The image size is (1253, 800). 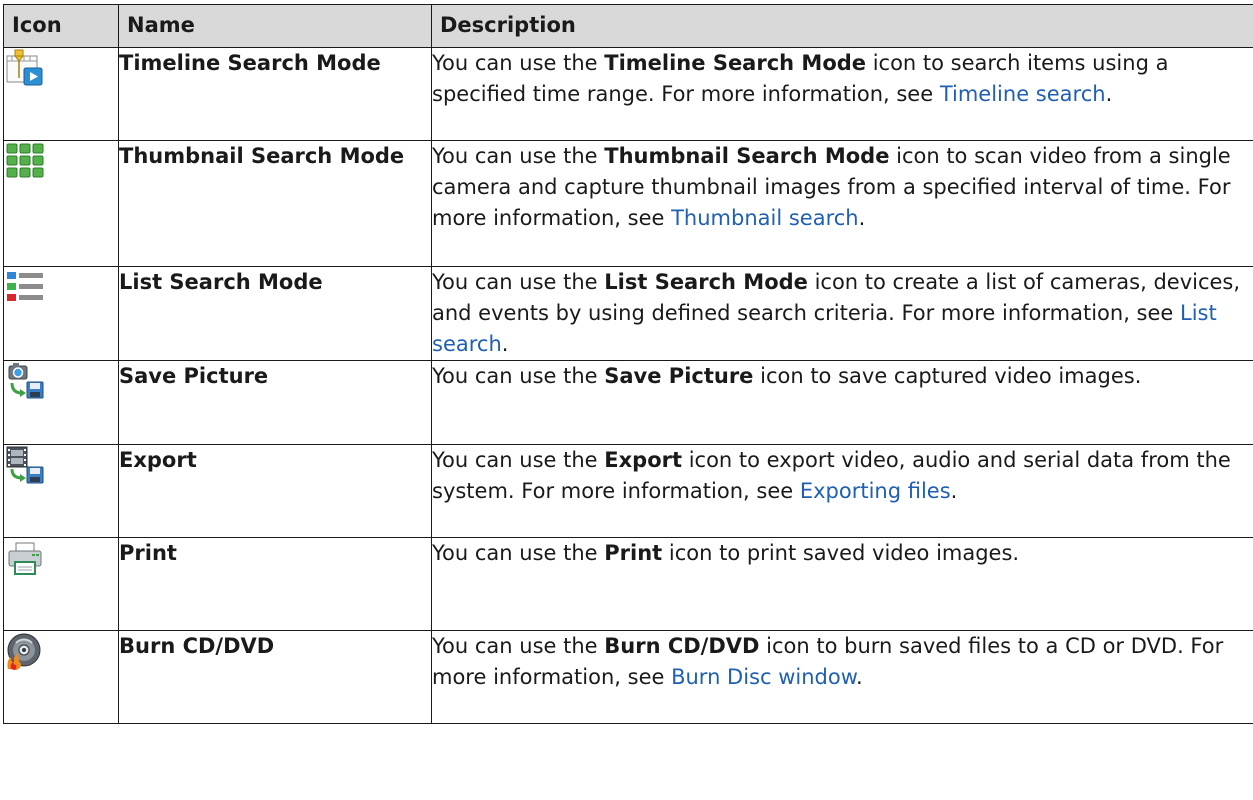 What do you see at coordinates (25, 465) in the screenshot?
I see `export-film-icon` at bounding box center [25, 465].